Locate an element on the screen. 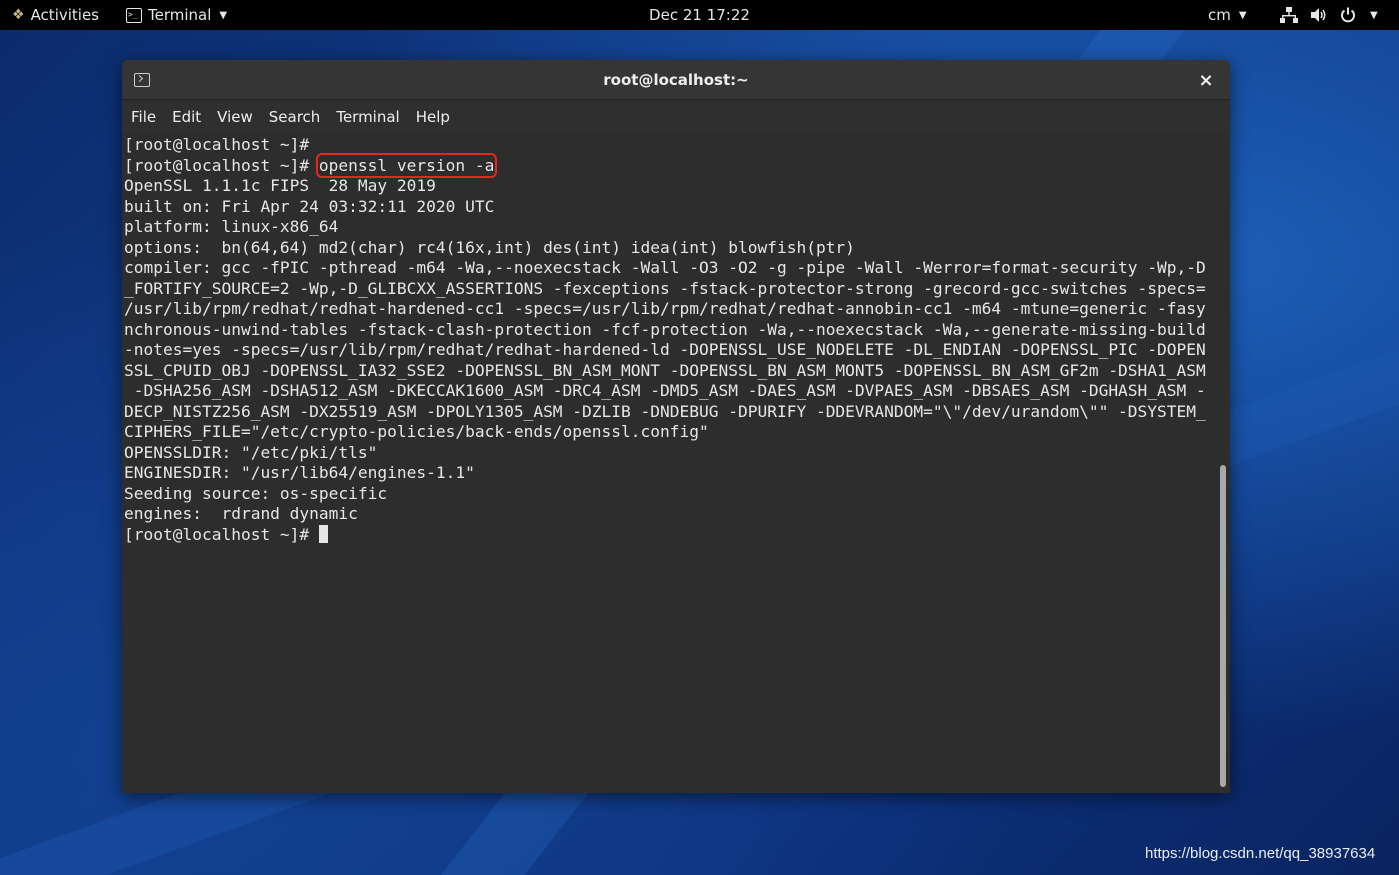 This screenshot has width=1399, height=875. terminal-line: OpenSSL 1.1.1c FIPS 28 May 2019 is located at coordinates (280, 185).